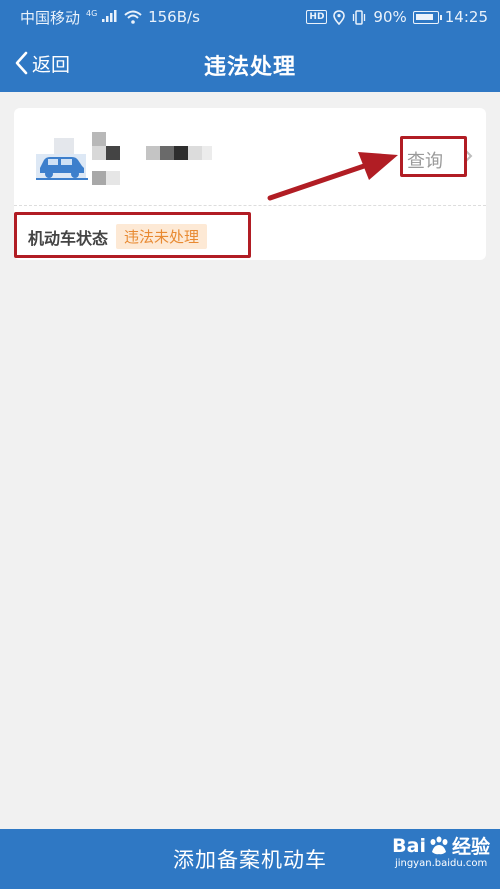  What do you see at coordinates (433, 156) in the screenshot?
I see `highlight-box-query` at bounding box center [433, 156].